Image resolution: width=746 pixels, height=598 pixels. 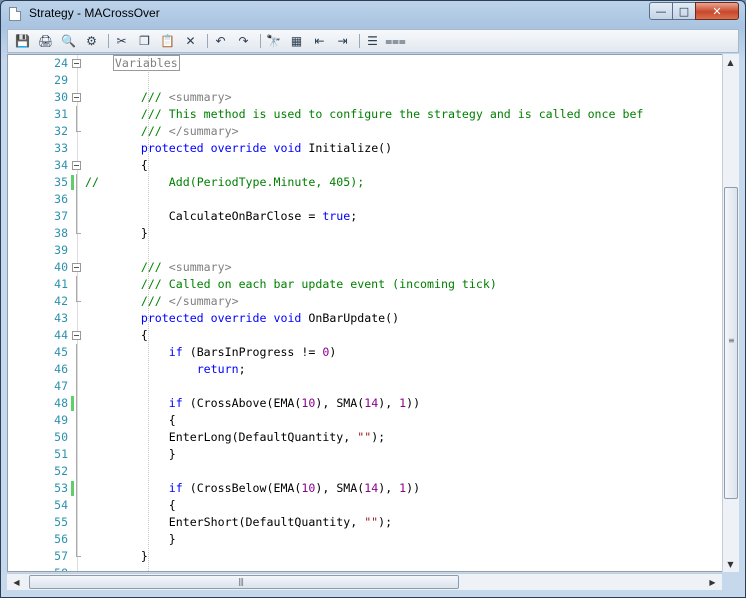 I want to click on code-text: if (BarsInProgress != 0), so click(x=211, y=352).